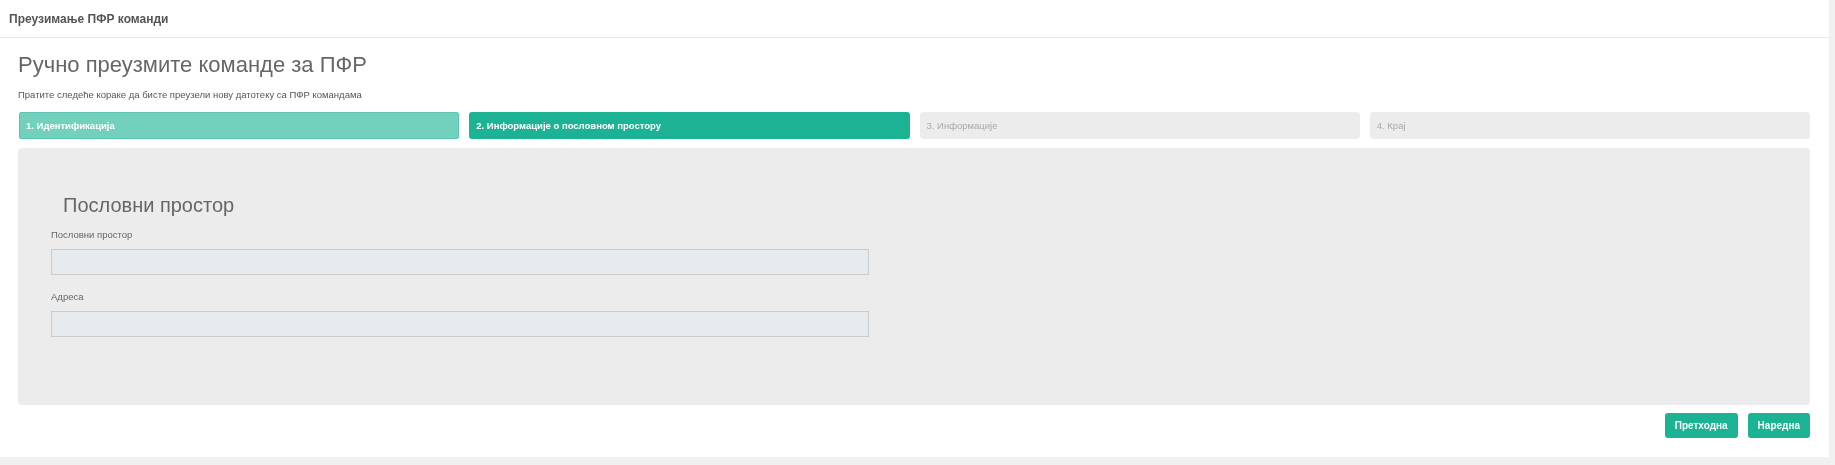 Image resolution: width=1835 pixels, height=465 pixels. Describe the element at coordinates (92, 234) in the screenshot. I see `field-label: Пословни простор` at that location.